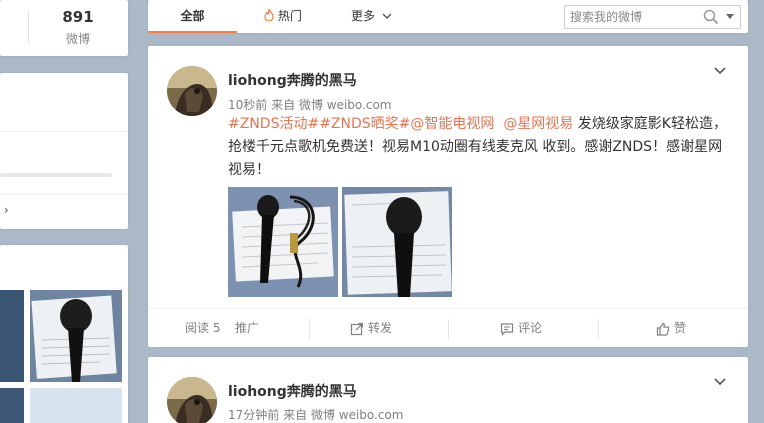  I want to click on promote-button: 推广, so click(247, 328).